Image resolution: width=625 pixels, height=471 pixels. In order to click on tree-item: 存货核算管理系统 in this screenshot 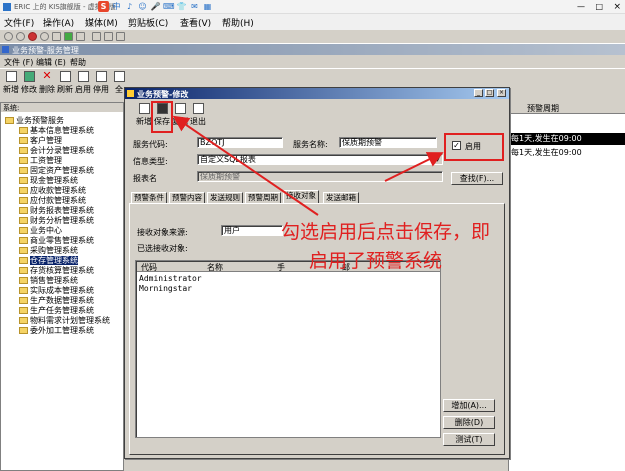, I will do `click(56, 270)`.